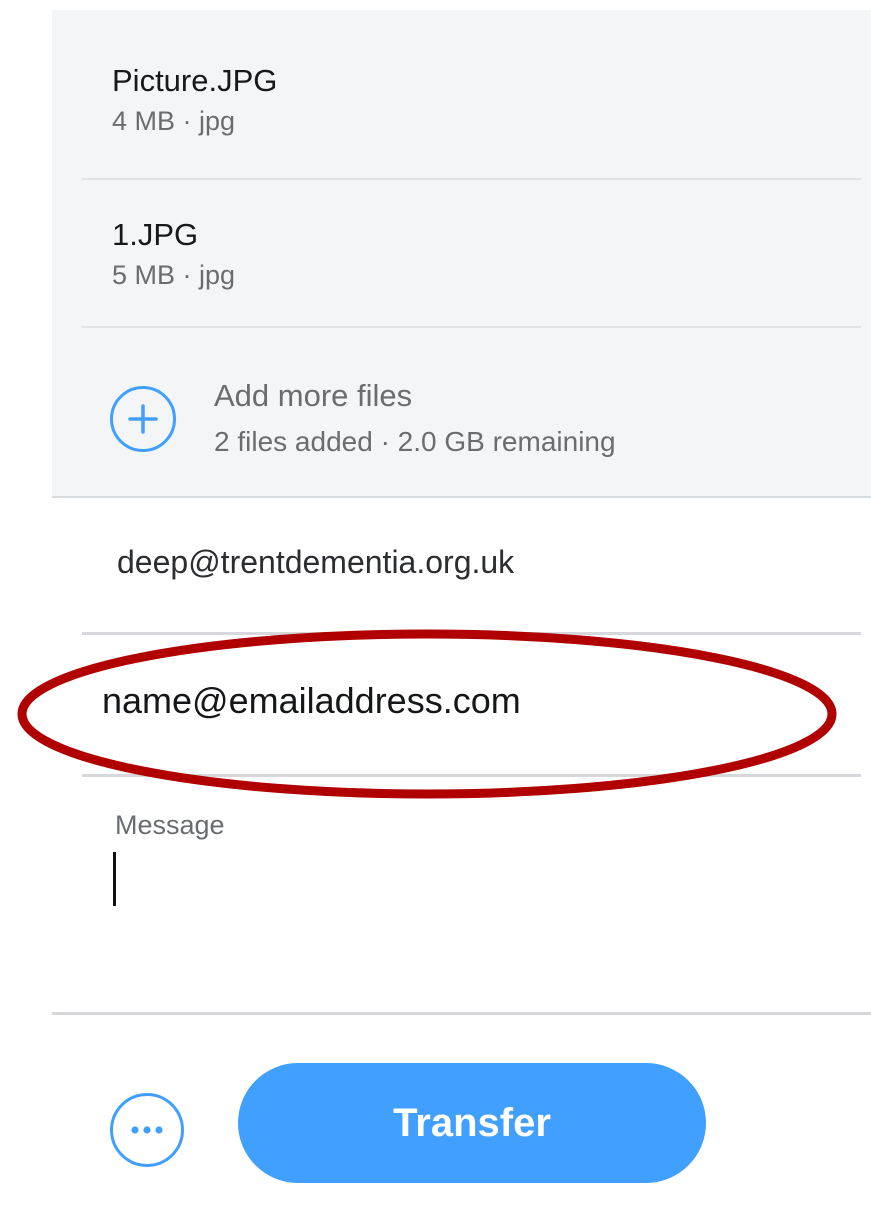 The width and height of the screenshot is (871, 1220). Describe the element at coordinates (470, 923) in the screenshot. I see `message-textarea` at that location.